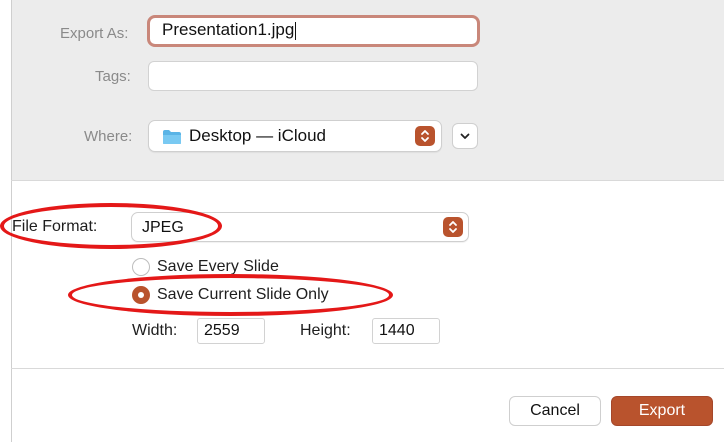 Image resolution: width=724 pixels, height=442 pixels. I want to click on where-popup: Desktop — iCloud, so click(295, 136).